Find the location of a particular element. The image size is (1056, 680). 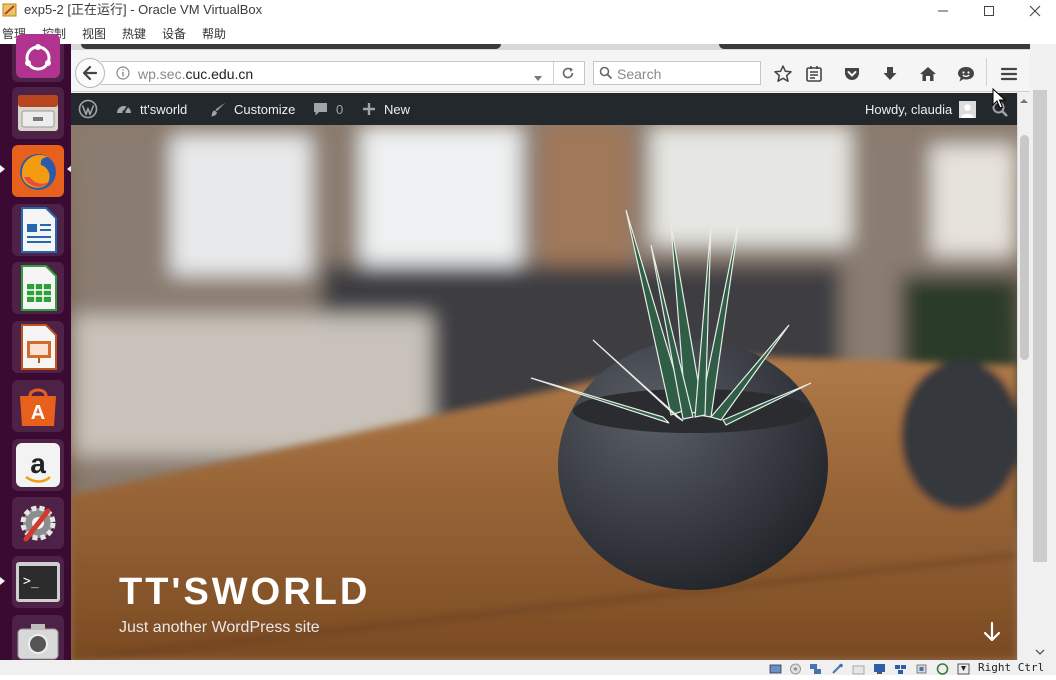

impress-icon is located at coordinates (39, 347).